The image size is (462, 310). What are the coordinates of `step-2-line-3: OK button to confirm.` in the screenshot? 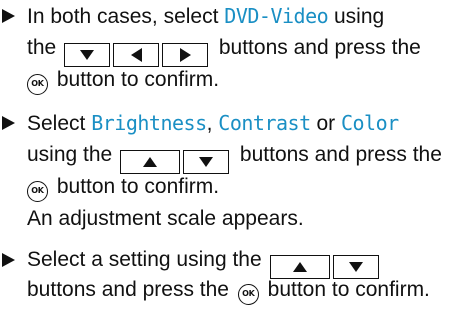 It's located at (123, 187).